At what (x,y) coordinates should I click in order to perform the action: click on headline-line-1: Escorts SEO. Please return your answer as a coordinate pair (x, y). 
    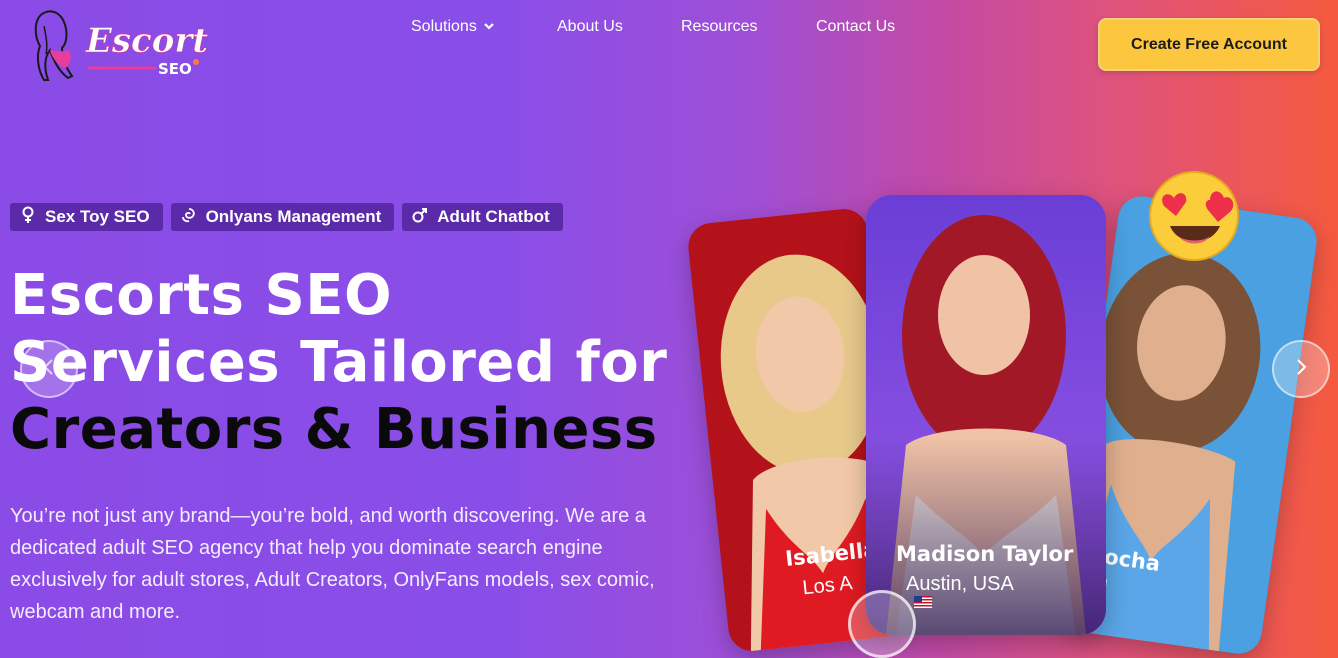
    Looking at the image, I should click on (201, 295).